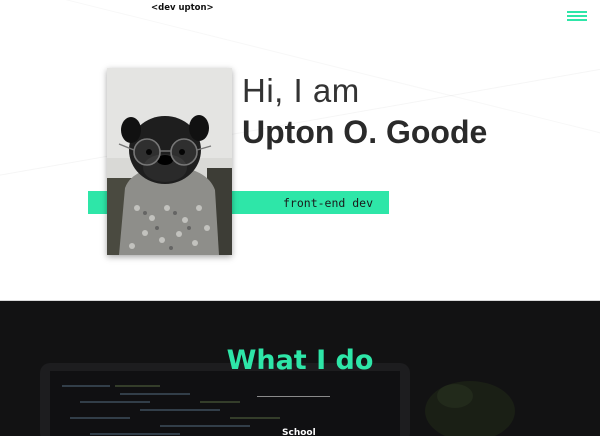 The image size is (600, 438). What do you see at coordinates (328, 203) in the screenshot?
I see `hero-tagline: front-end dev` at bounding box center [328, 203].